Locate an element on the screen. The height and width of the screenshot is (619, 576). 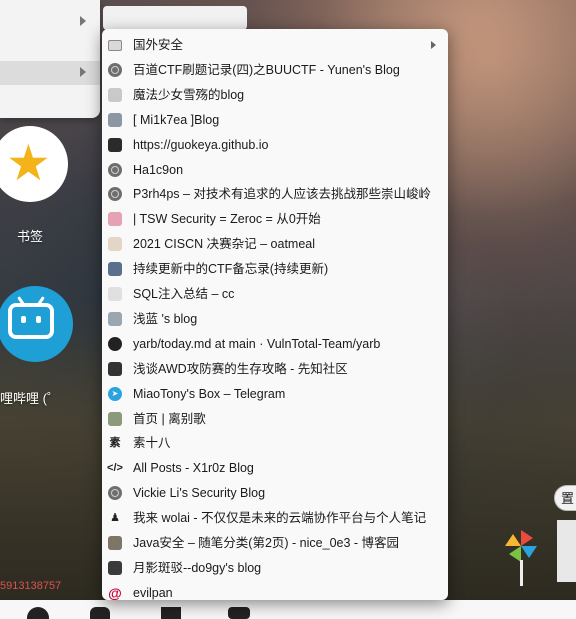
bookmark-label: Java安全 – 随笔分类(第2页) - nice_0e3 - 博客园 is located at coordinates (266, 543).